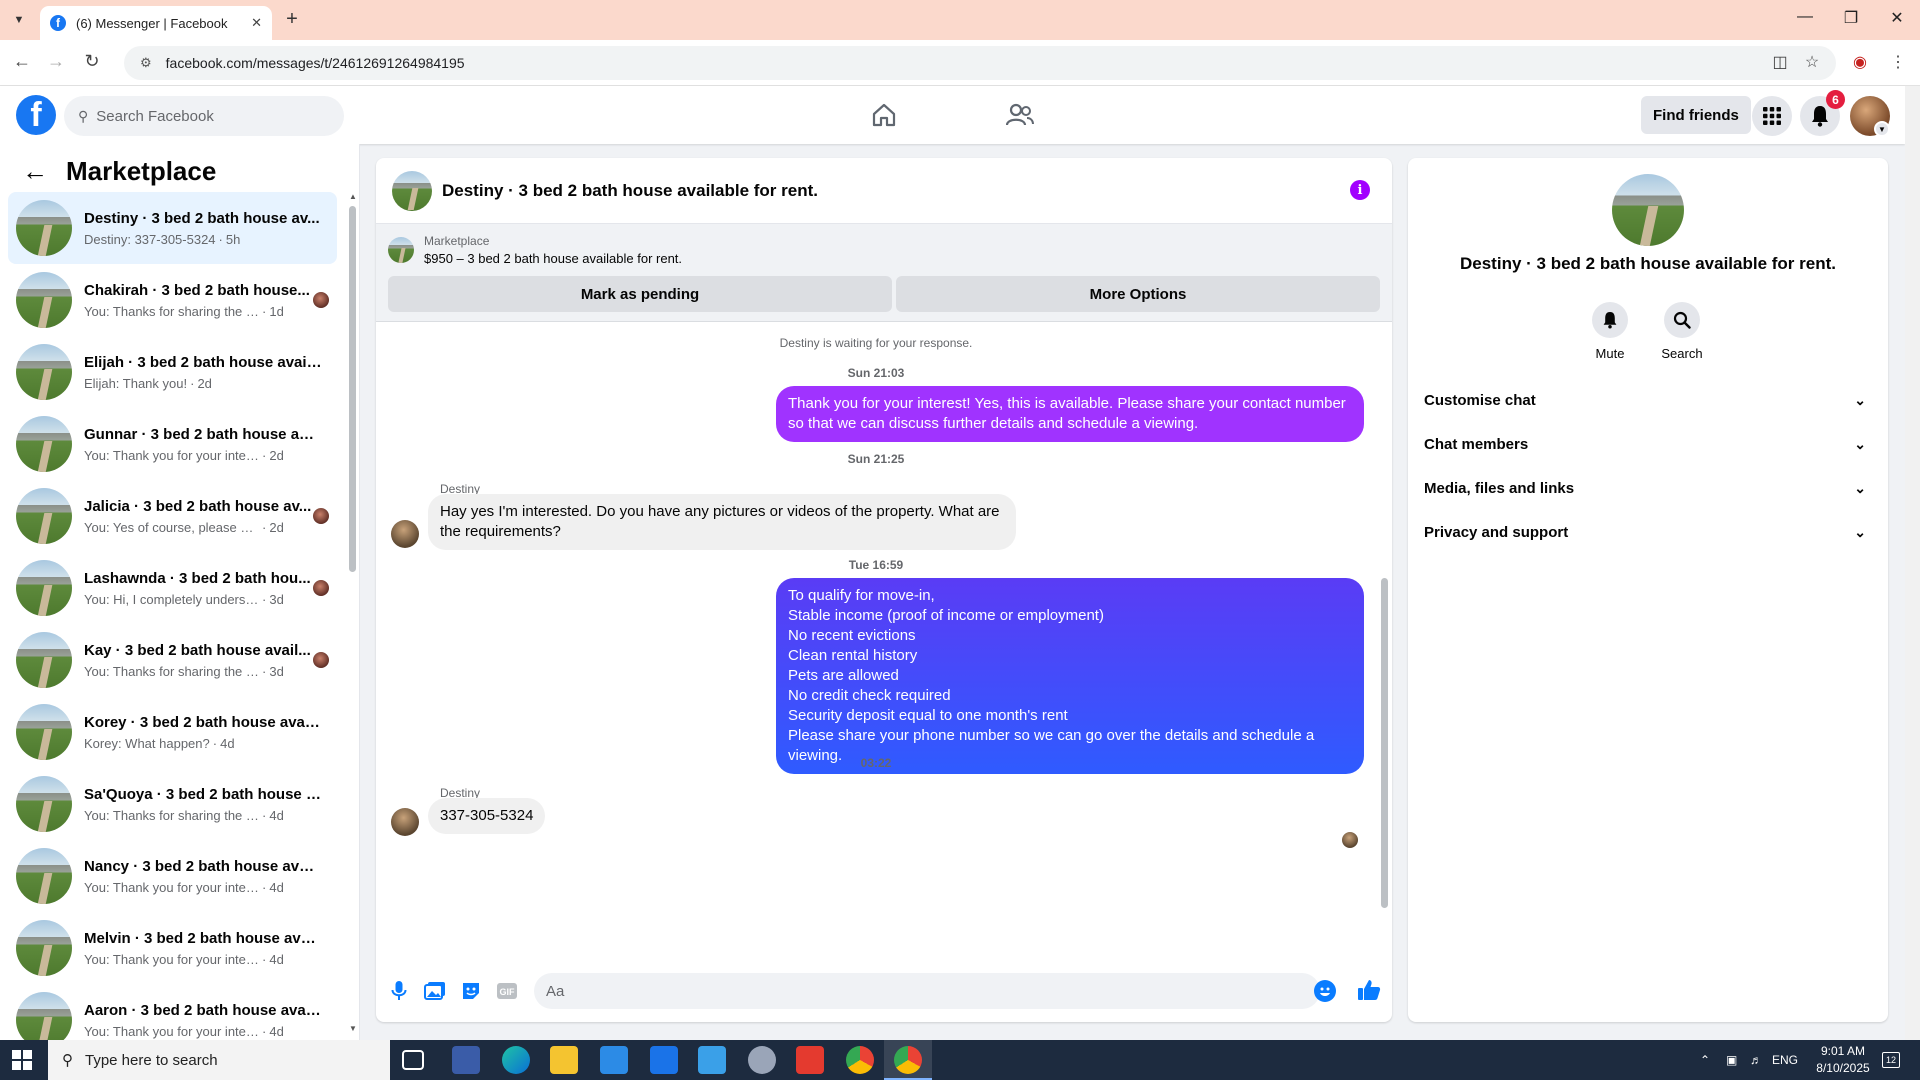  Describe the element at coordinates (1860, 62) in the screenshot. I see `profile-icon: ◉` at that location.